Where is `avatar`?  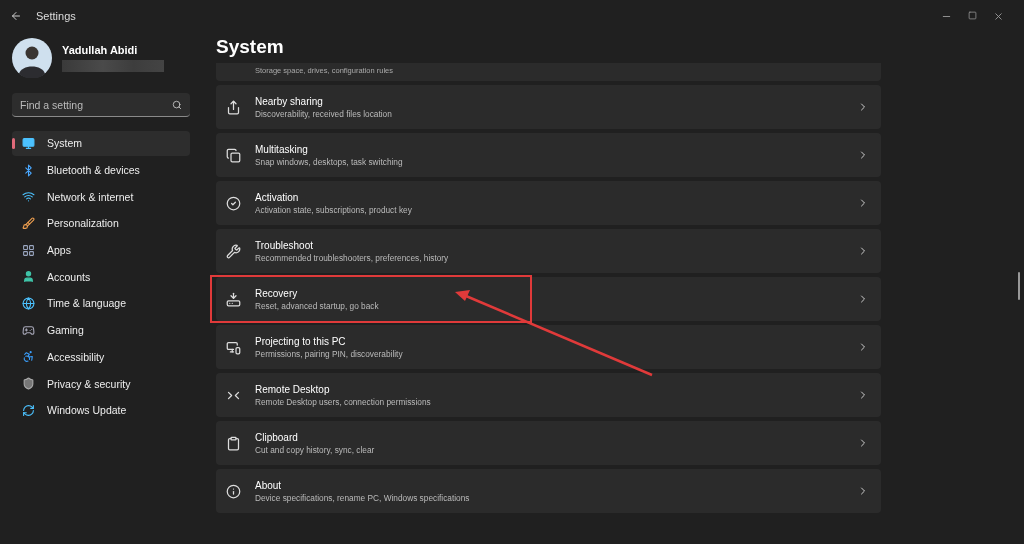
avatar is located at coordinates (32, 58).